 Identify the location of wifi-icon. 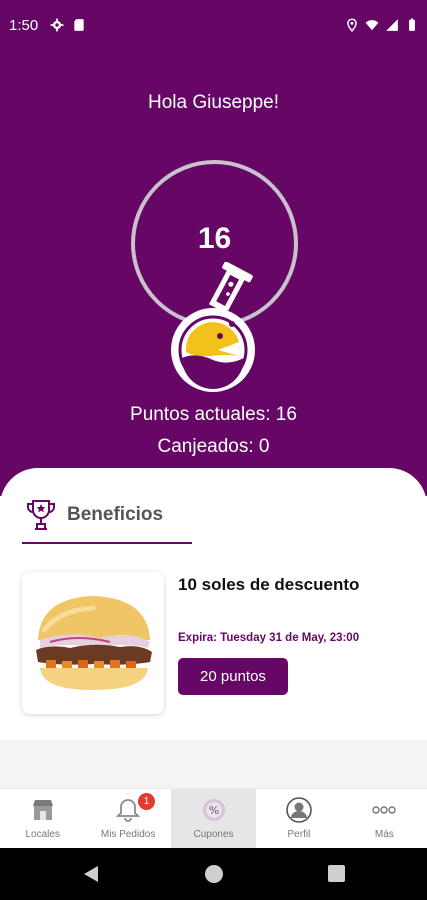
(372, 25).